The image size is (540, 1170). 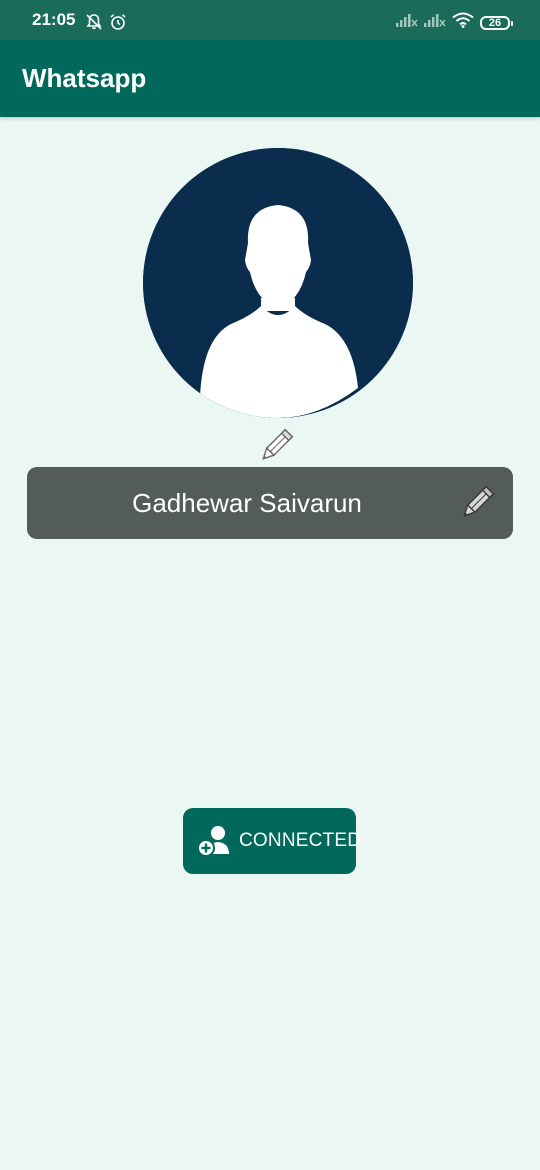 I want to click on add-contact-icon, so click(x=213, y=841).